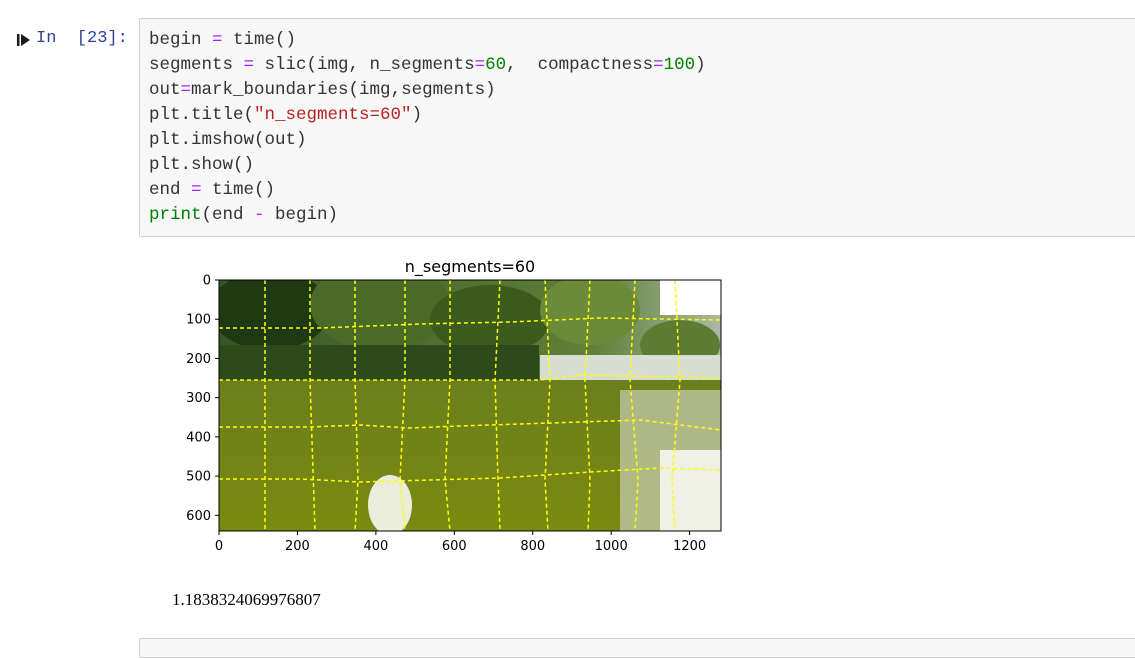 The width and height of the screenshot is (1135, 658). I want to click on x-tick-label: 1000, so click(611, 546).